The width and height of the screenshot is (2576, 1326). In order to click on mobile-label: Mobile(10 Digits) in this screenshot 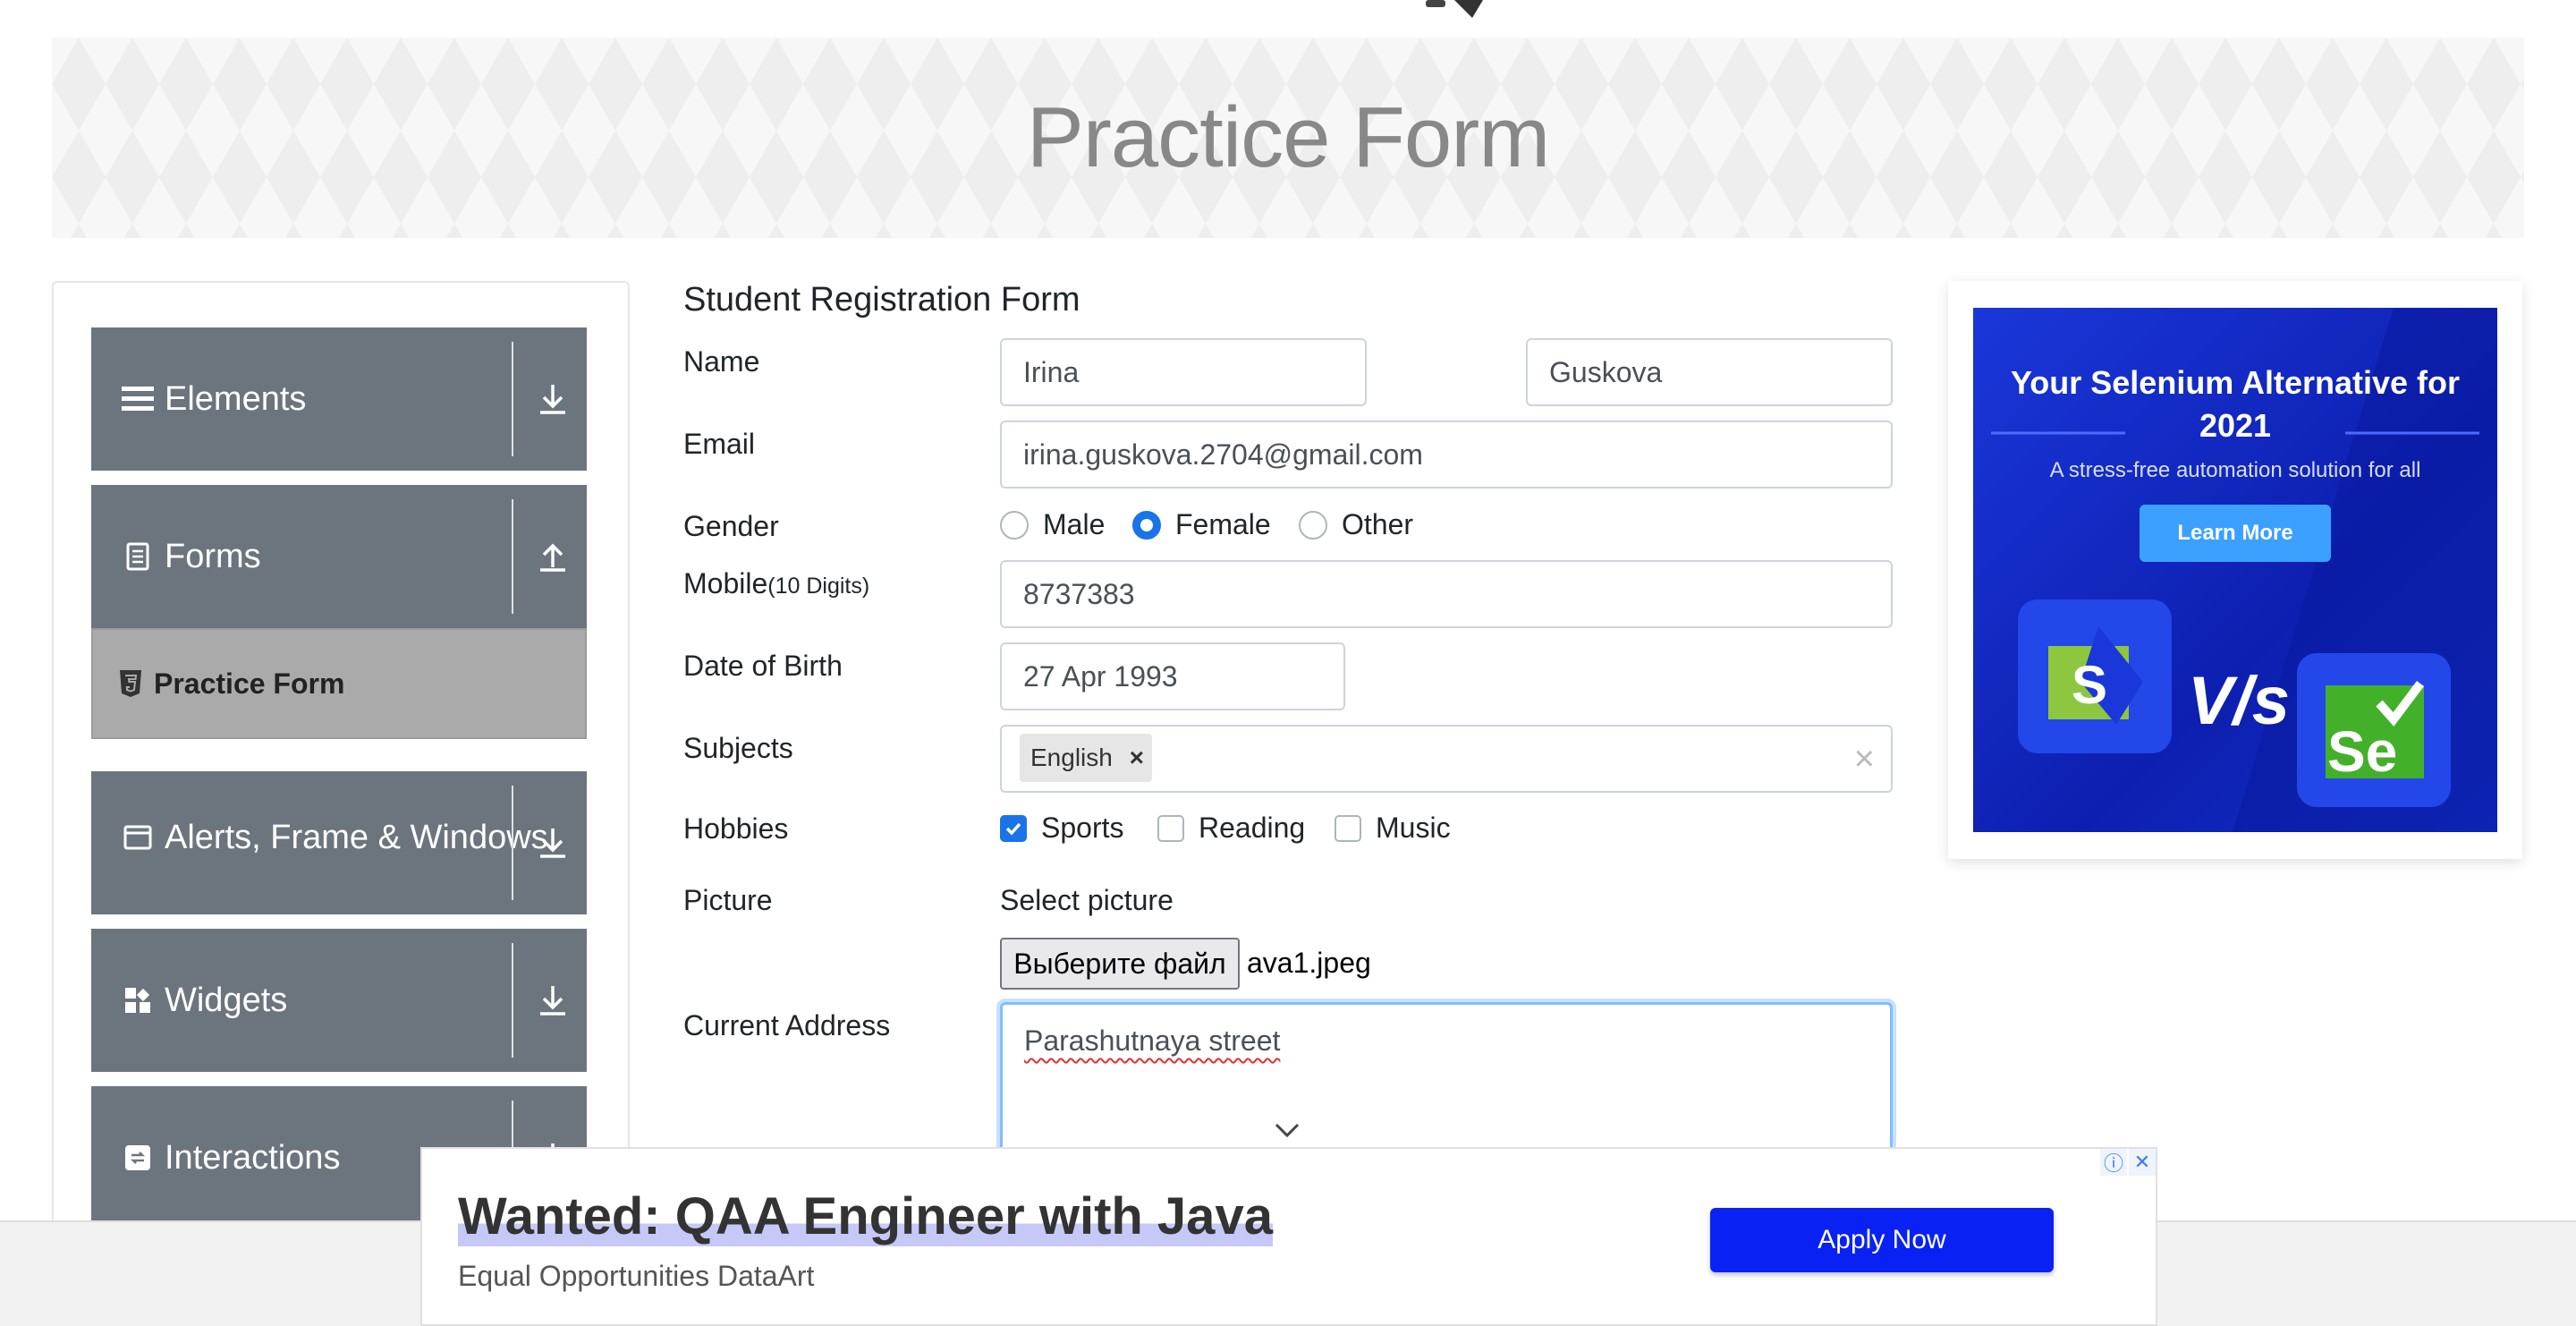, I will do `click(776, 583)`.